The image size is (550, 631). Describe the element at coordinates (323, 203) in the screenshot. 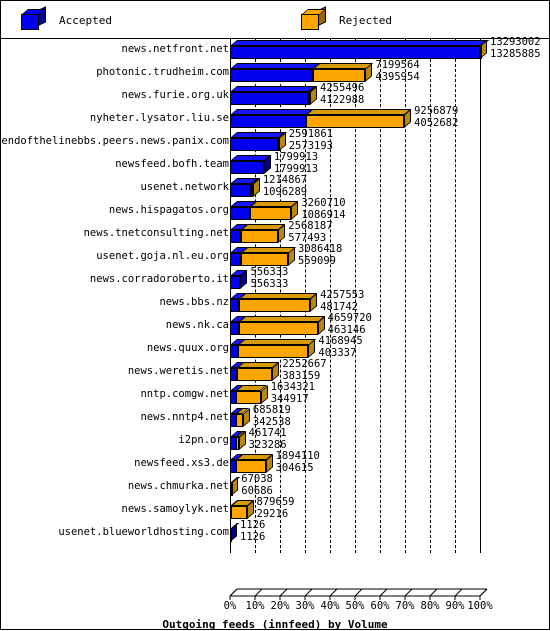

I see `value-total: 3260710` at that location.